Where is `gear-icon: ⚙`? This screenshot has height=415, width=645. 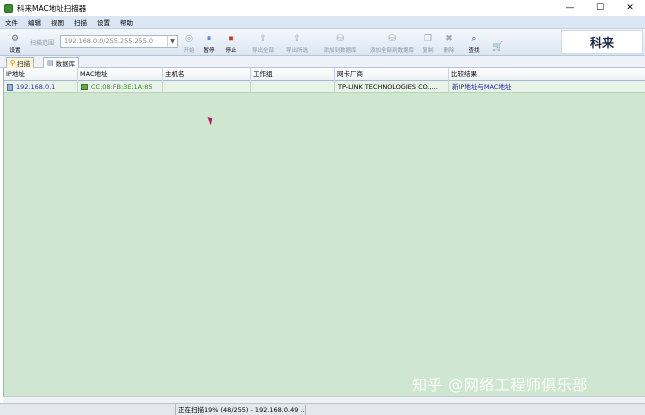
gear-icon: ⚙ is located at coordinates (15, 39).